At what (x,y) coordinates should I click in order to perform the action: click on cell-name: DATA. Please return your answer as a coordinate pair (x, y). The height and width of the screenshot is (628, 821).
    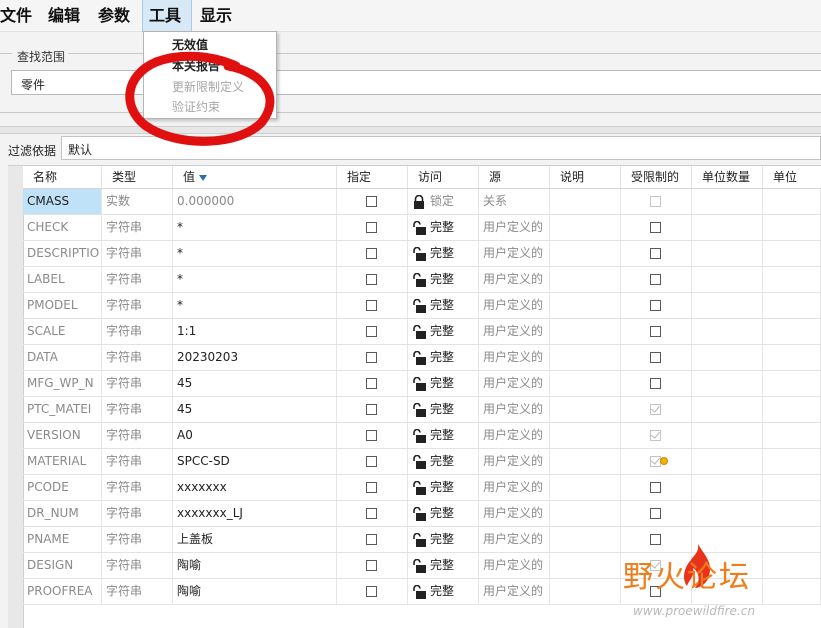
    Looking at the image, I should click on (62, 357).